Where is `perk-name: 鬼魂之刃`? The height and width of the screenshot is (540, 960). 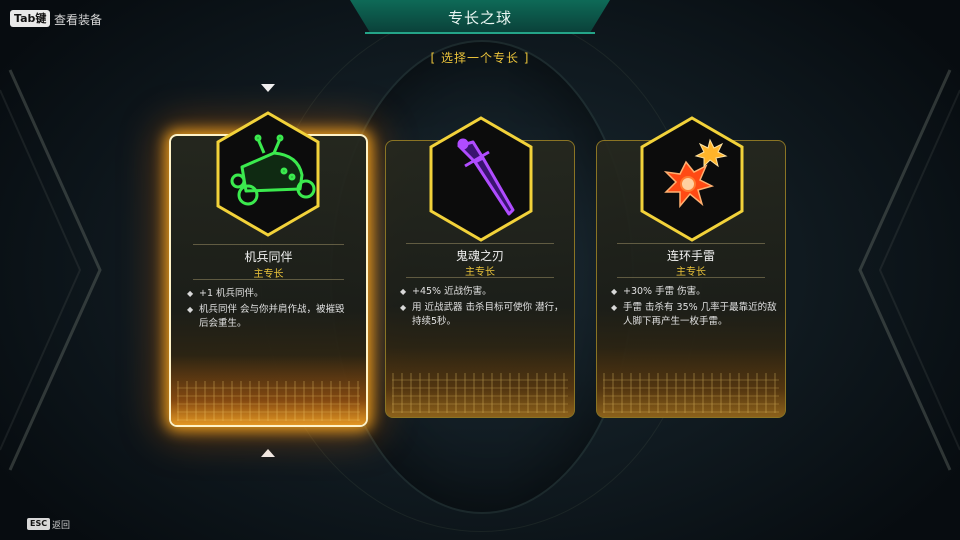 perk-name: 鬼魂之刃 is located at coordinates (479, 256).